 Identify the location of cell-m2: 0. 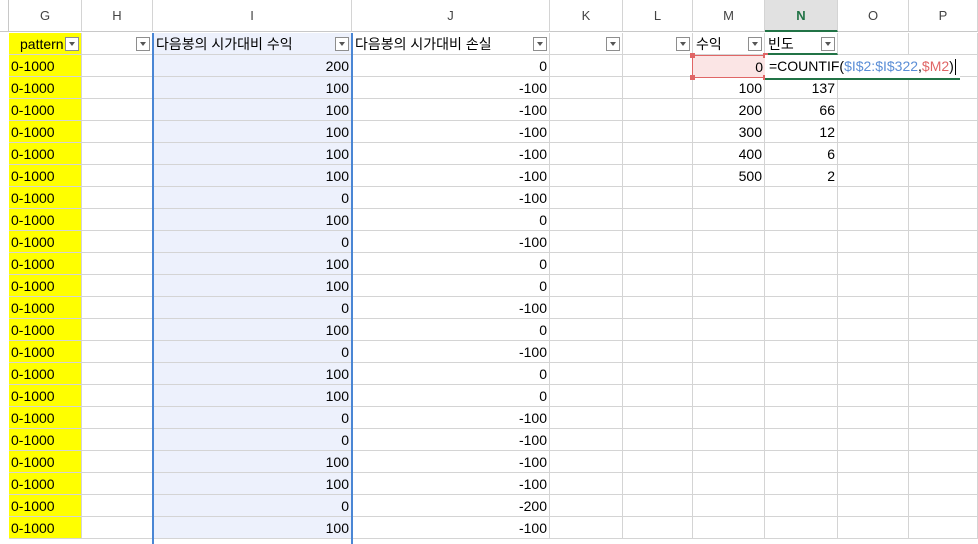
(729, 67).